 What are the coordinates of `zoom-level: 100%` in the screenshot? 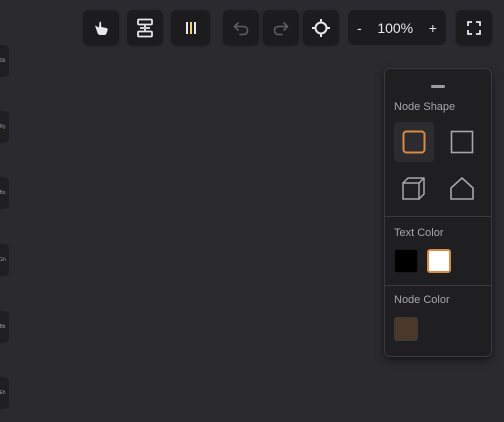 It's located at (395, 27).